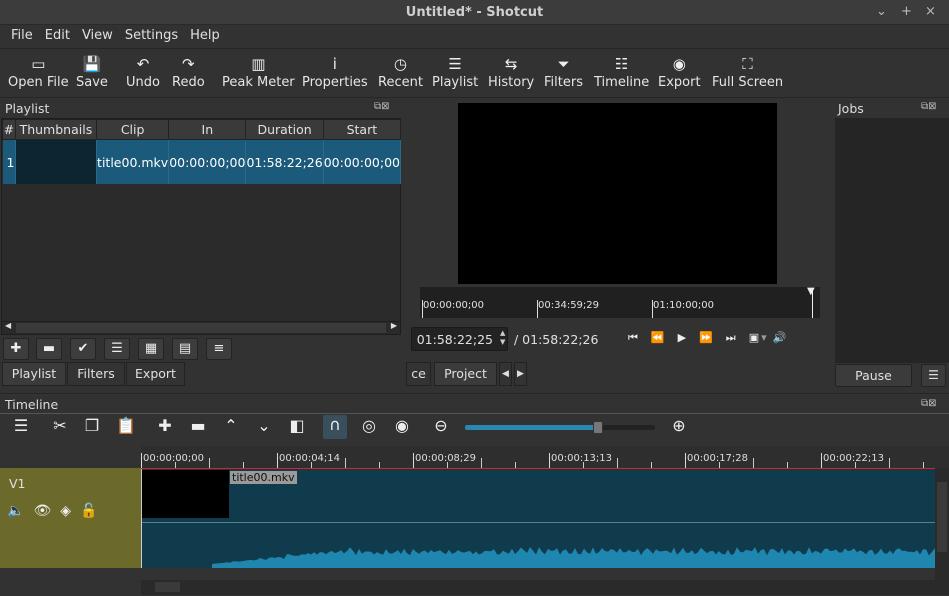  Describe the element at coordinates (620, 302) in the screenshot. I see `player-ruler: 00:00:00;00 00:34:59;29 01:10:00;00 ▼` at that location.